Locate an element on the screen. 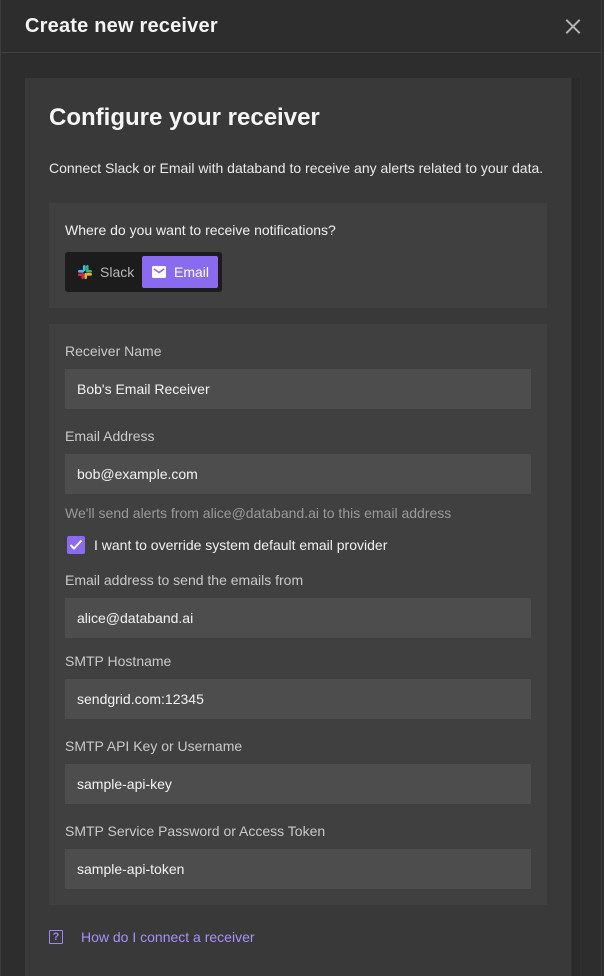 This screenshot has height=976, width=604. help-link-row: ? How do I connect a receiver is located at coordinates (152, 937).